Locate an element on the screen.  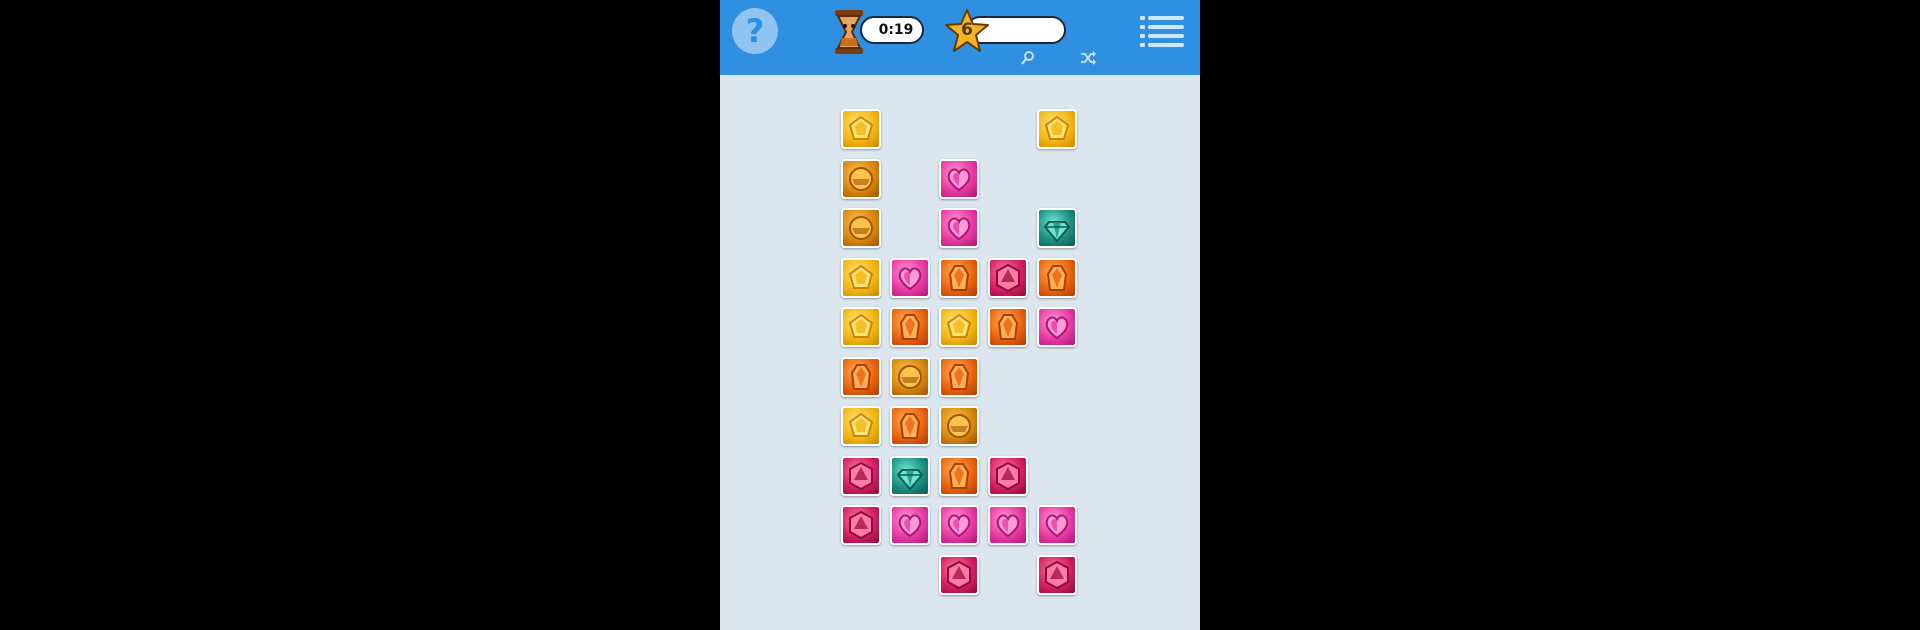
magnifier-hint-icon is located at coordinates (1028, 58).